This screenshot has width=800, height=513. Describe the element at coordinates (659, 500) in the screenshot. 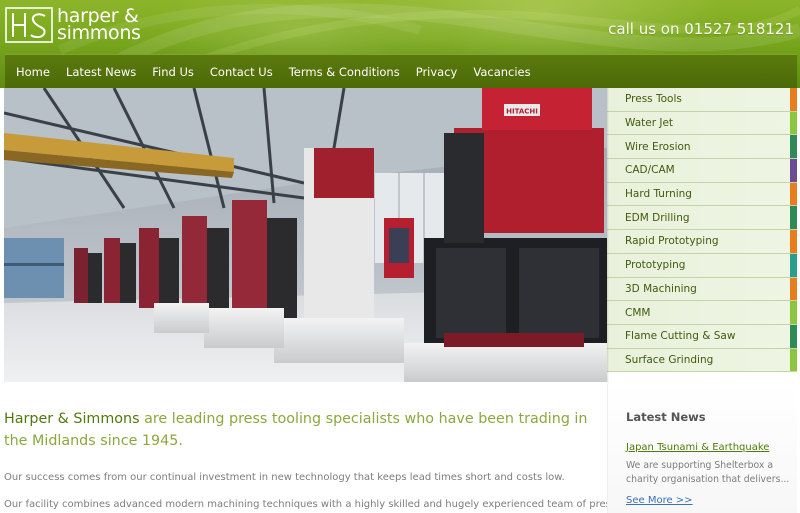

I see `see-more-link: See More >>` at that location.